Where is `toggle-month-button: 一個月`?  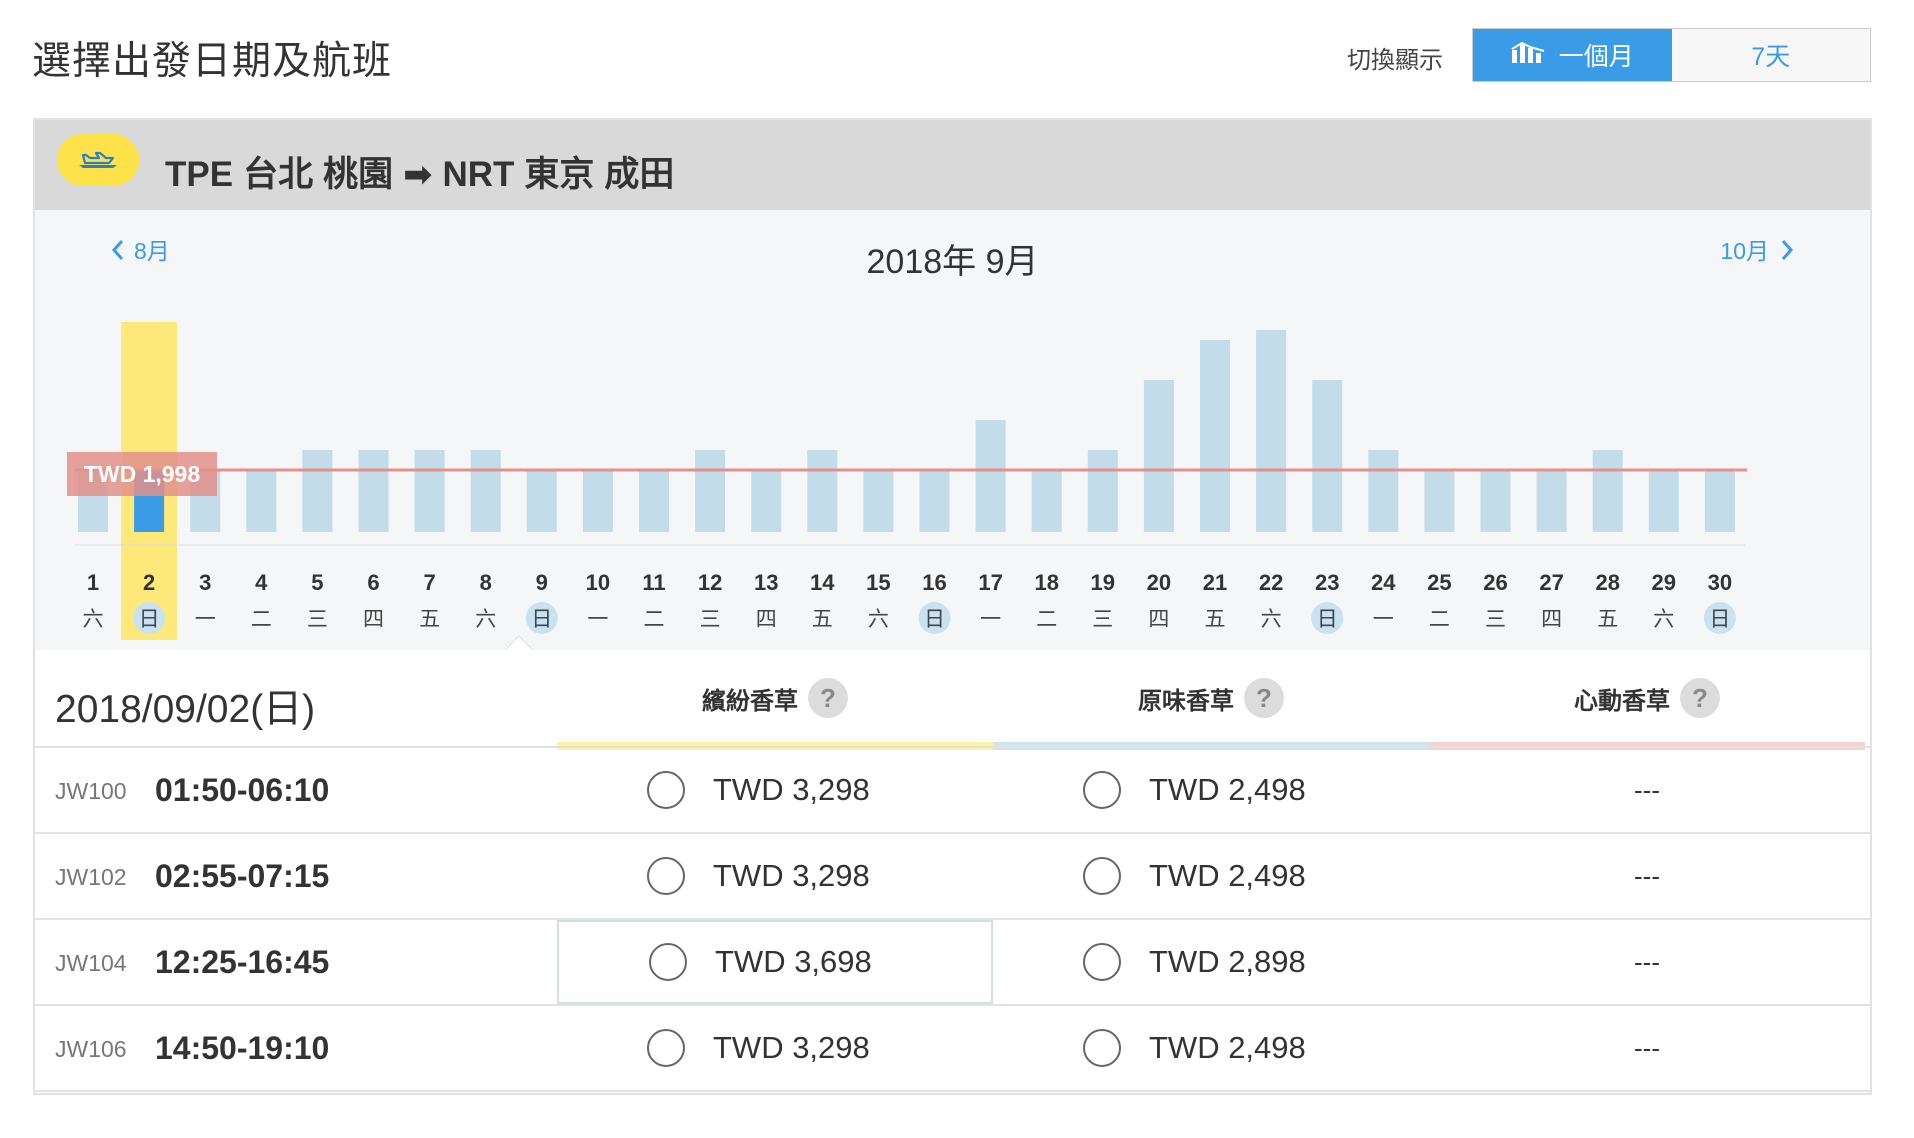
toggle-month-button: 一個月 is located at coordinates (1572, 55).